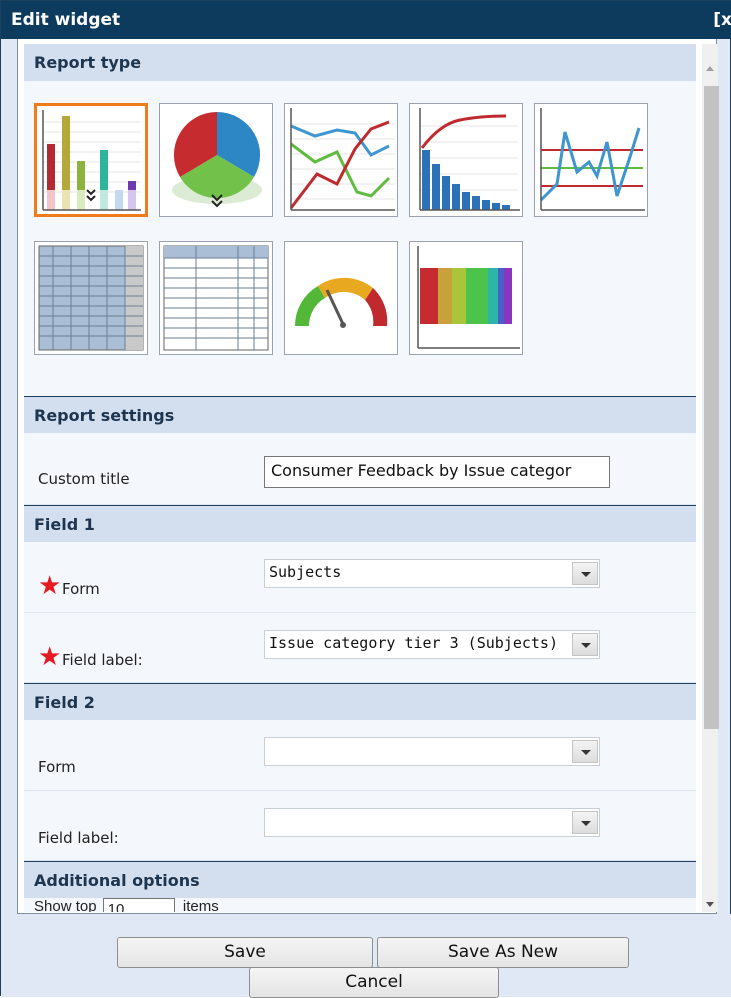  I want to click on report-type-control-chart, so click(591, 160).